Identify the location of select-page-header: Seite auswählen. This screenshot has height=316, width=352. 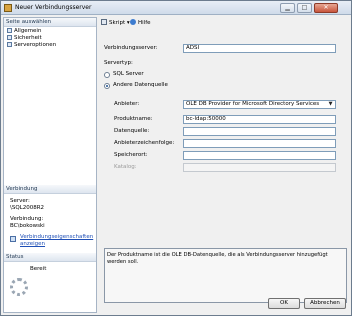
(50, 22).